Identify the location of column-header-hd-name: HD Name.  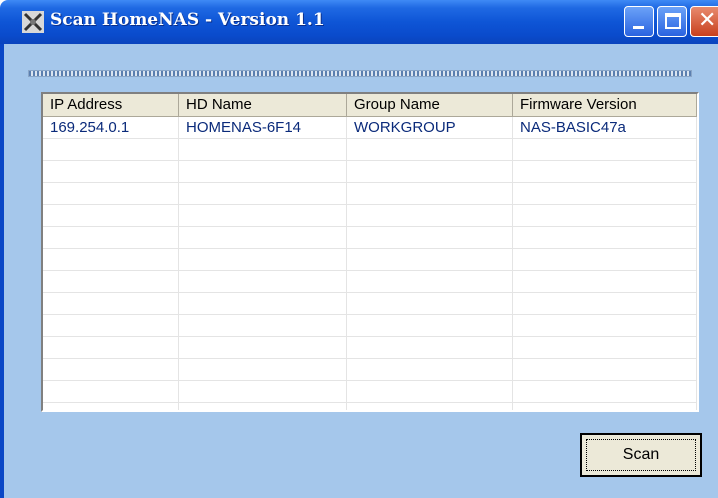
(263, 105).